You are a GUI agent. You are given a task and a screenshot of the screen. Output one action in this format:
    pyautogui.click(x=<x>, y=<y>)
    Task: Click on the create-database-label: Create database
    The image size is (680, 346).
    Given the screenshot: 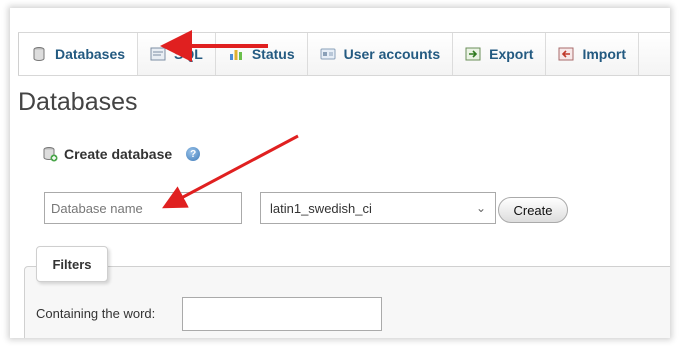 What is the action you would take?
    pyautogui.click(x=118, y=154)
    